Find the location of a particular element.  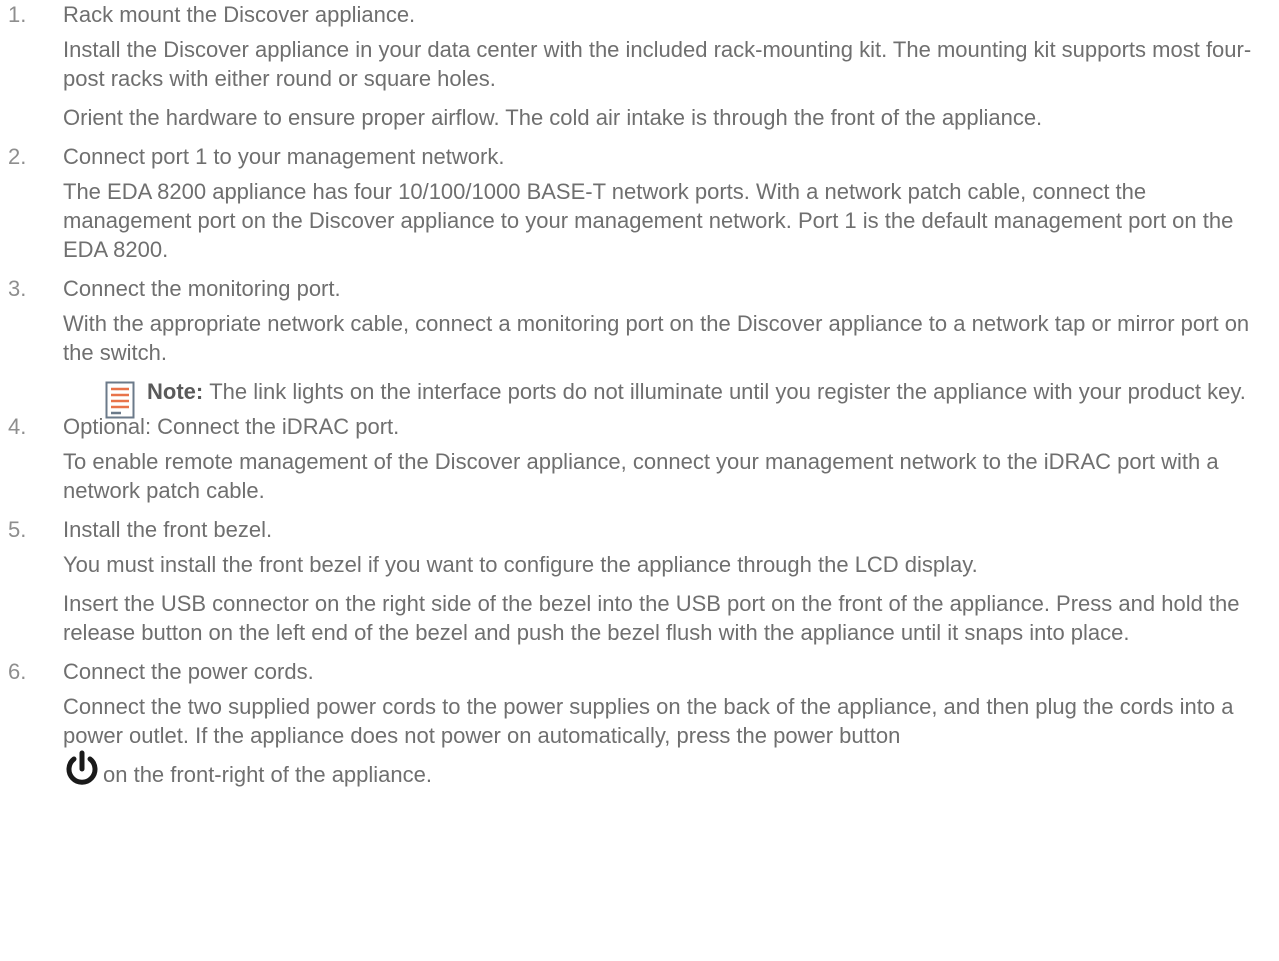

step-number: 3. is located at coordinates (17, 288).